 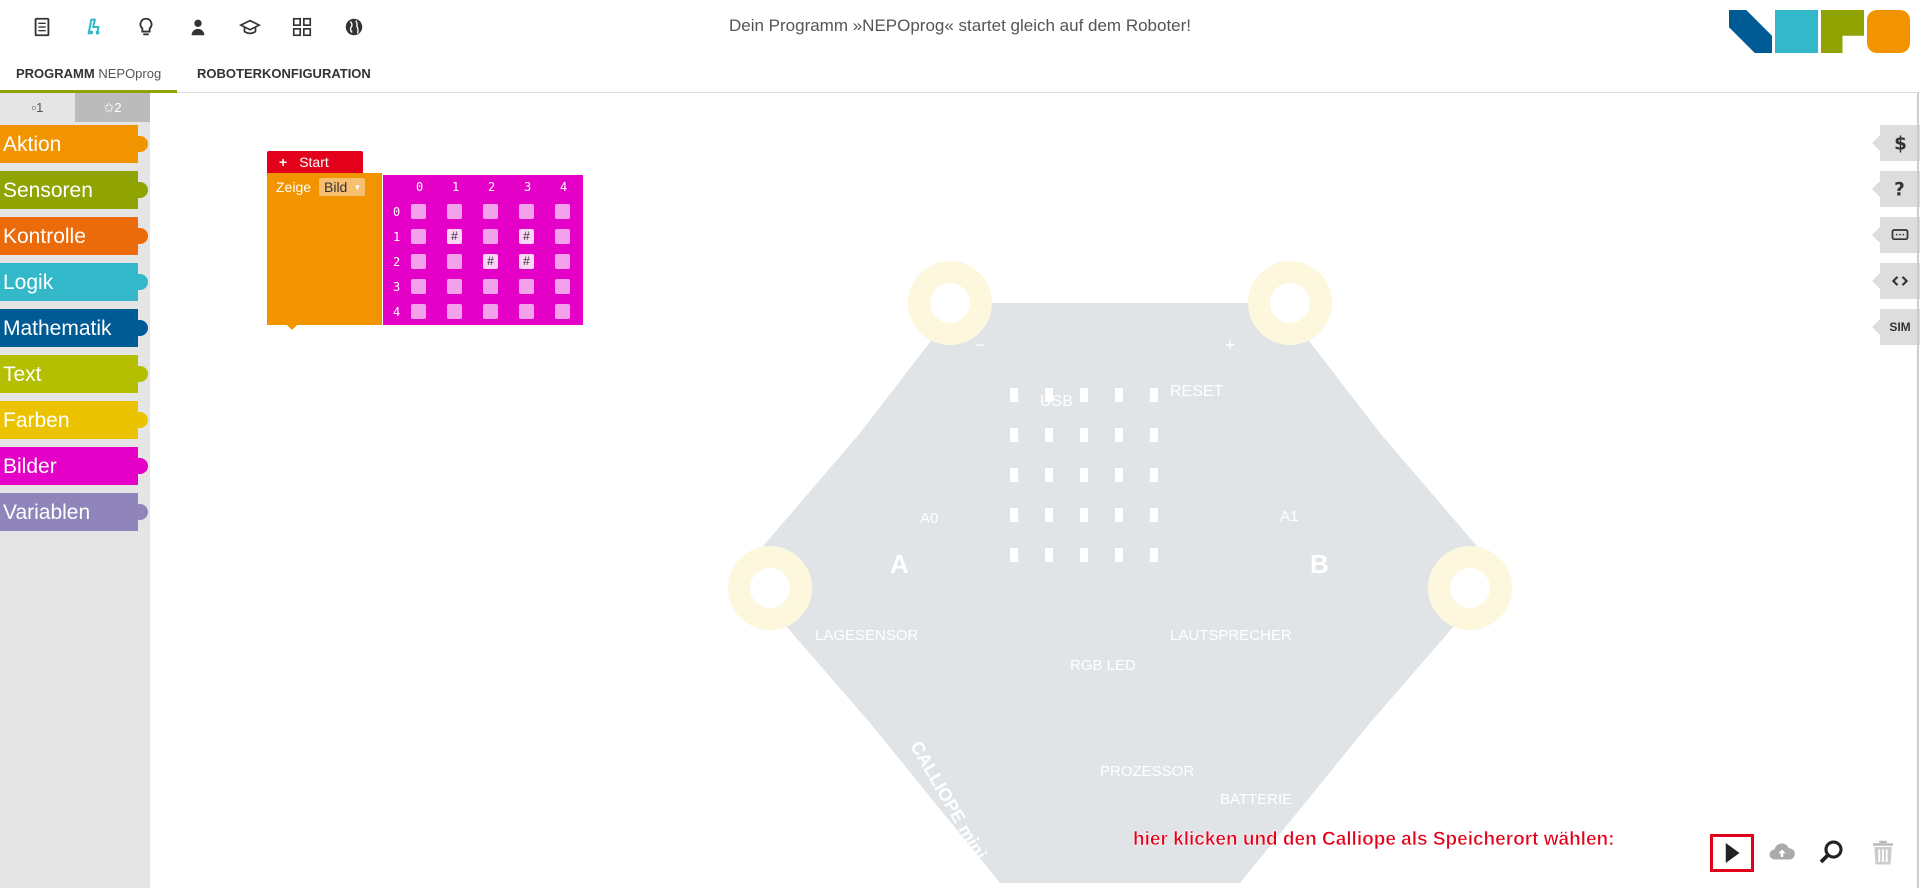 I want to click on category-aktion: Aktion, so click(x=74, y=144).